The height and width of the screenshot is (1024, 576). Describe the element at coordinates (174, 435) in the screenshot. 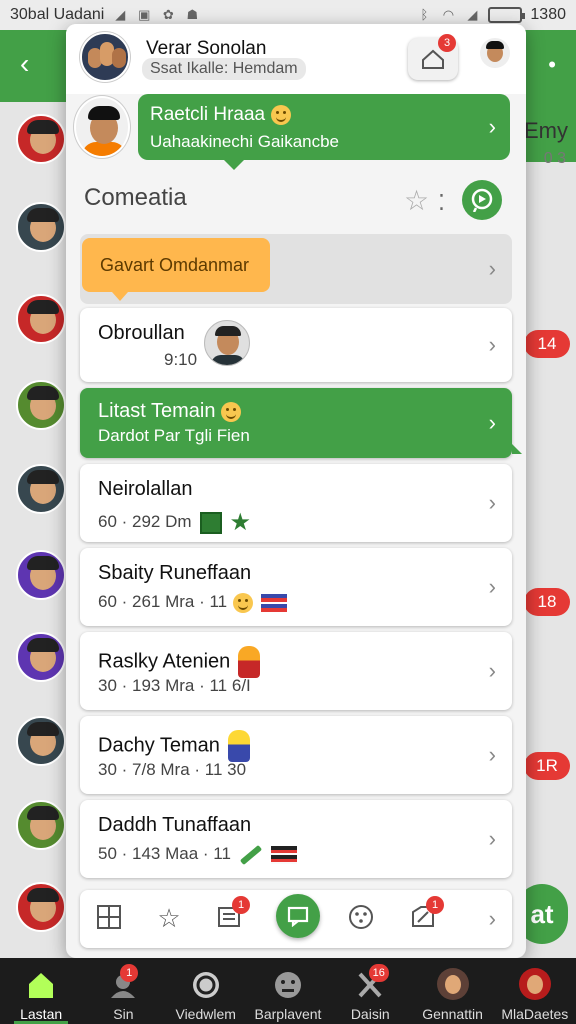

I see `list-item-meta: Dardot Par Tgli Fien` at that location.